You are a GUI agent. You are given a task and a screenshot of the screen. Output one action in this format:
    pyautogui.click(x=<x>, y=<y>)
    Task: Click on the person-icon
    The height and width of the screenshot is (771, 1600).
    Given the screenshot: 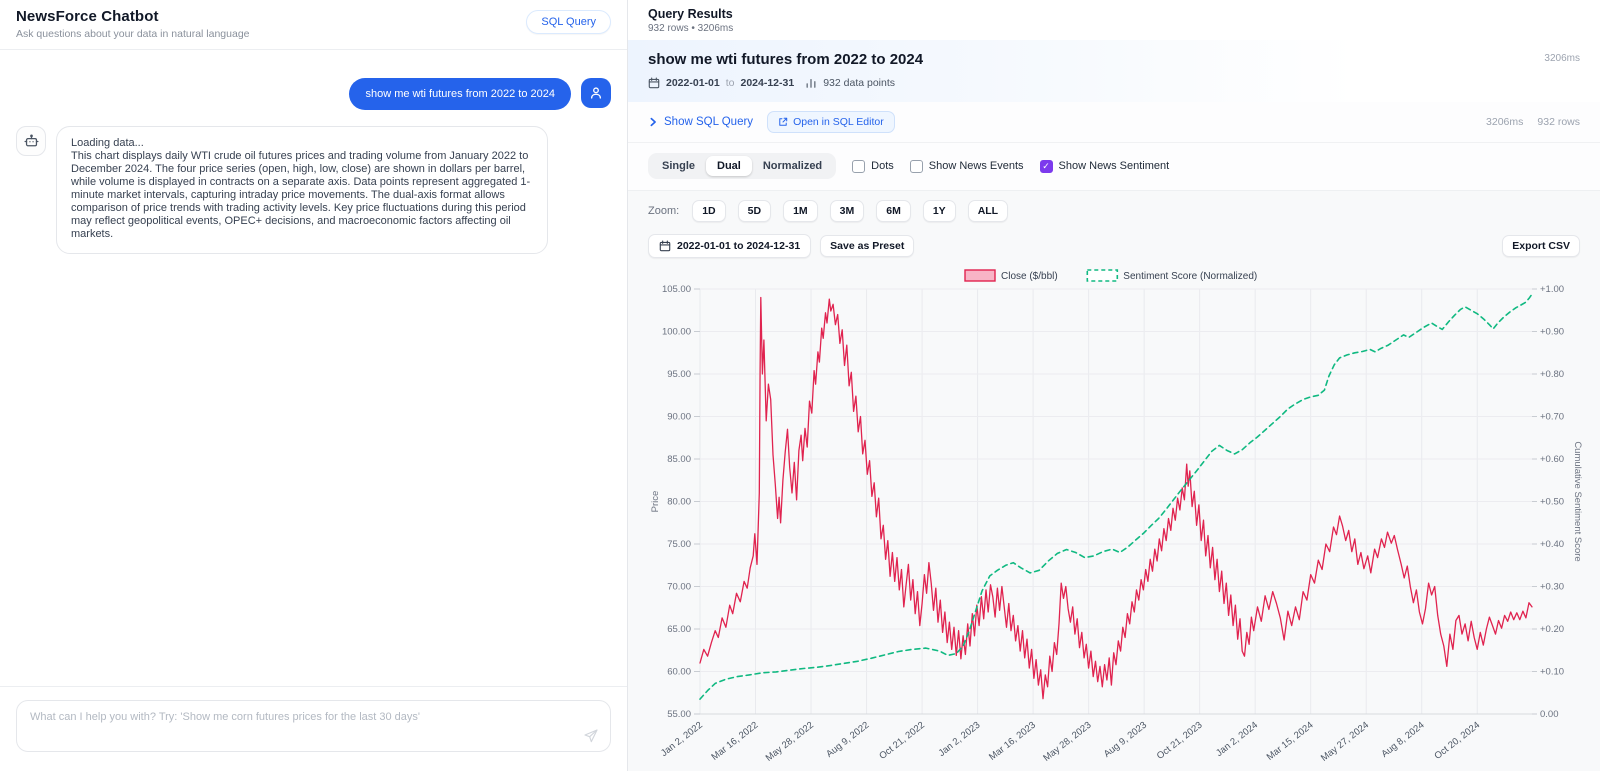 What is the action you would take?
    pyautogui.click(x=596, y=93)
    